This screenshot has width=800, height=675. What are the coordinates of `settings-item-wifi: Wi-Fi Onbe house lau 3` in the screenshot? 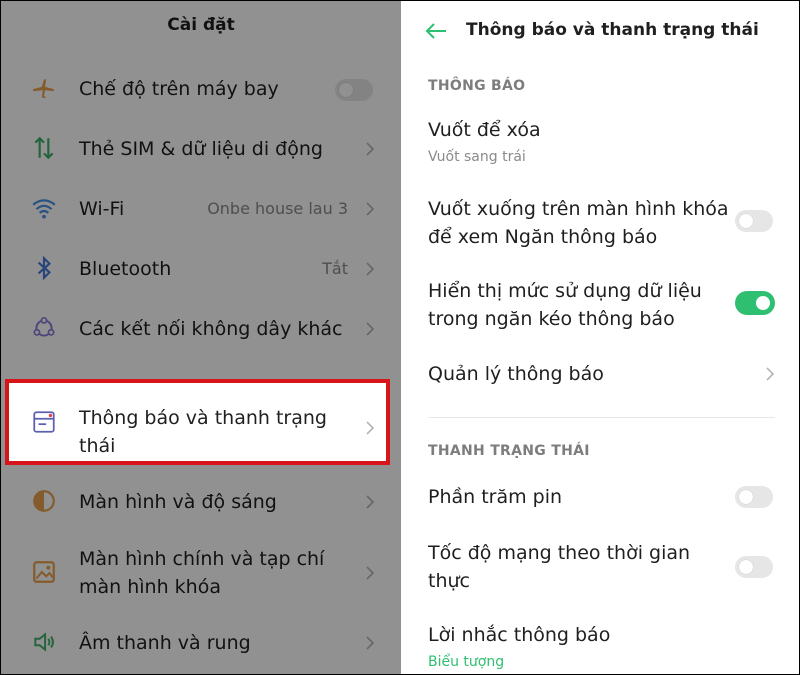 It's located at (201, 209).